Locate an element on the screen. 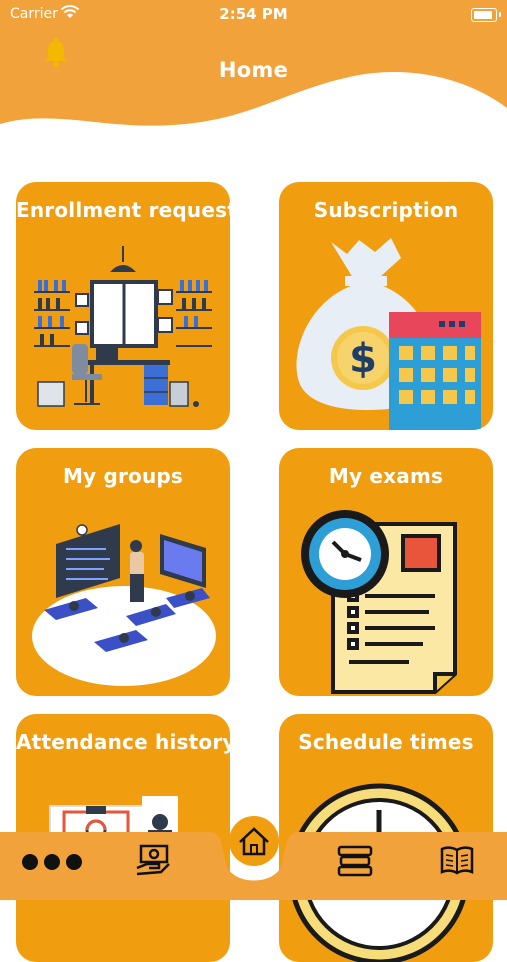  classroom-illustration is located at coordinates (124, 605).